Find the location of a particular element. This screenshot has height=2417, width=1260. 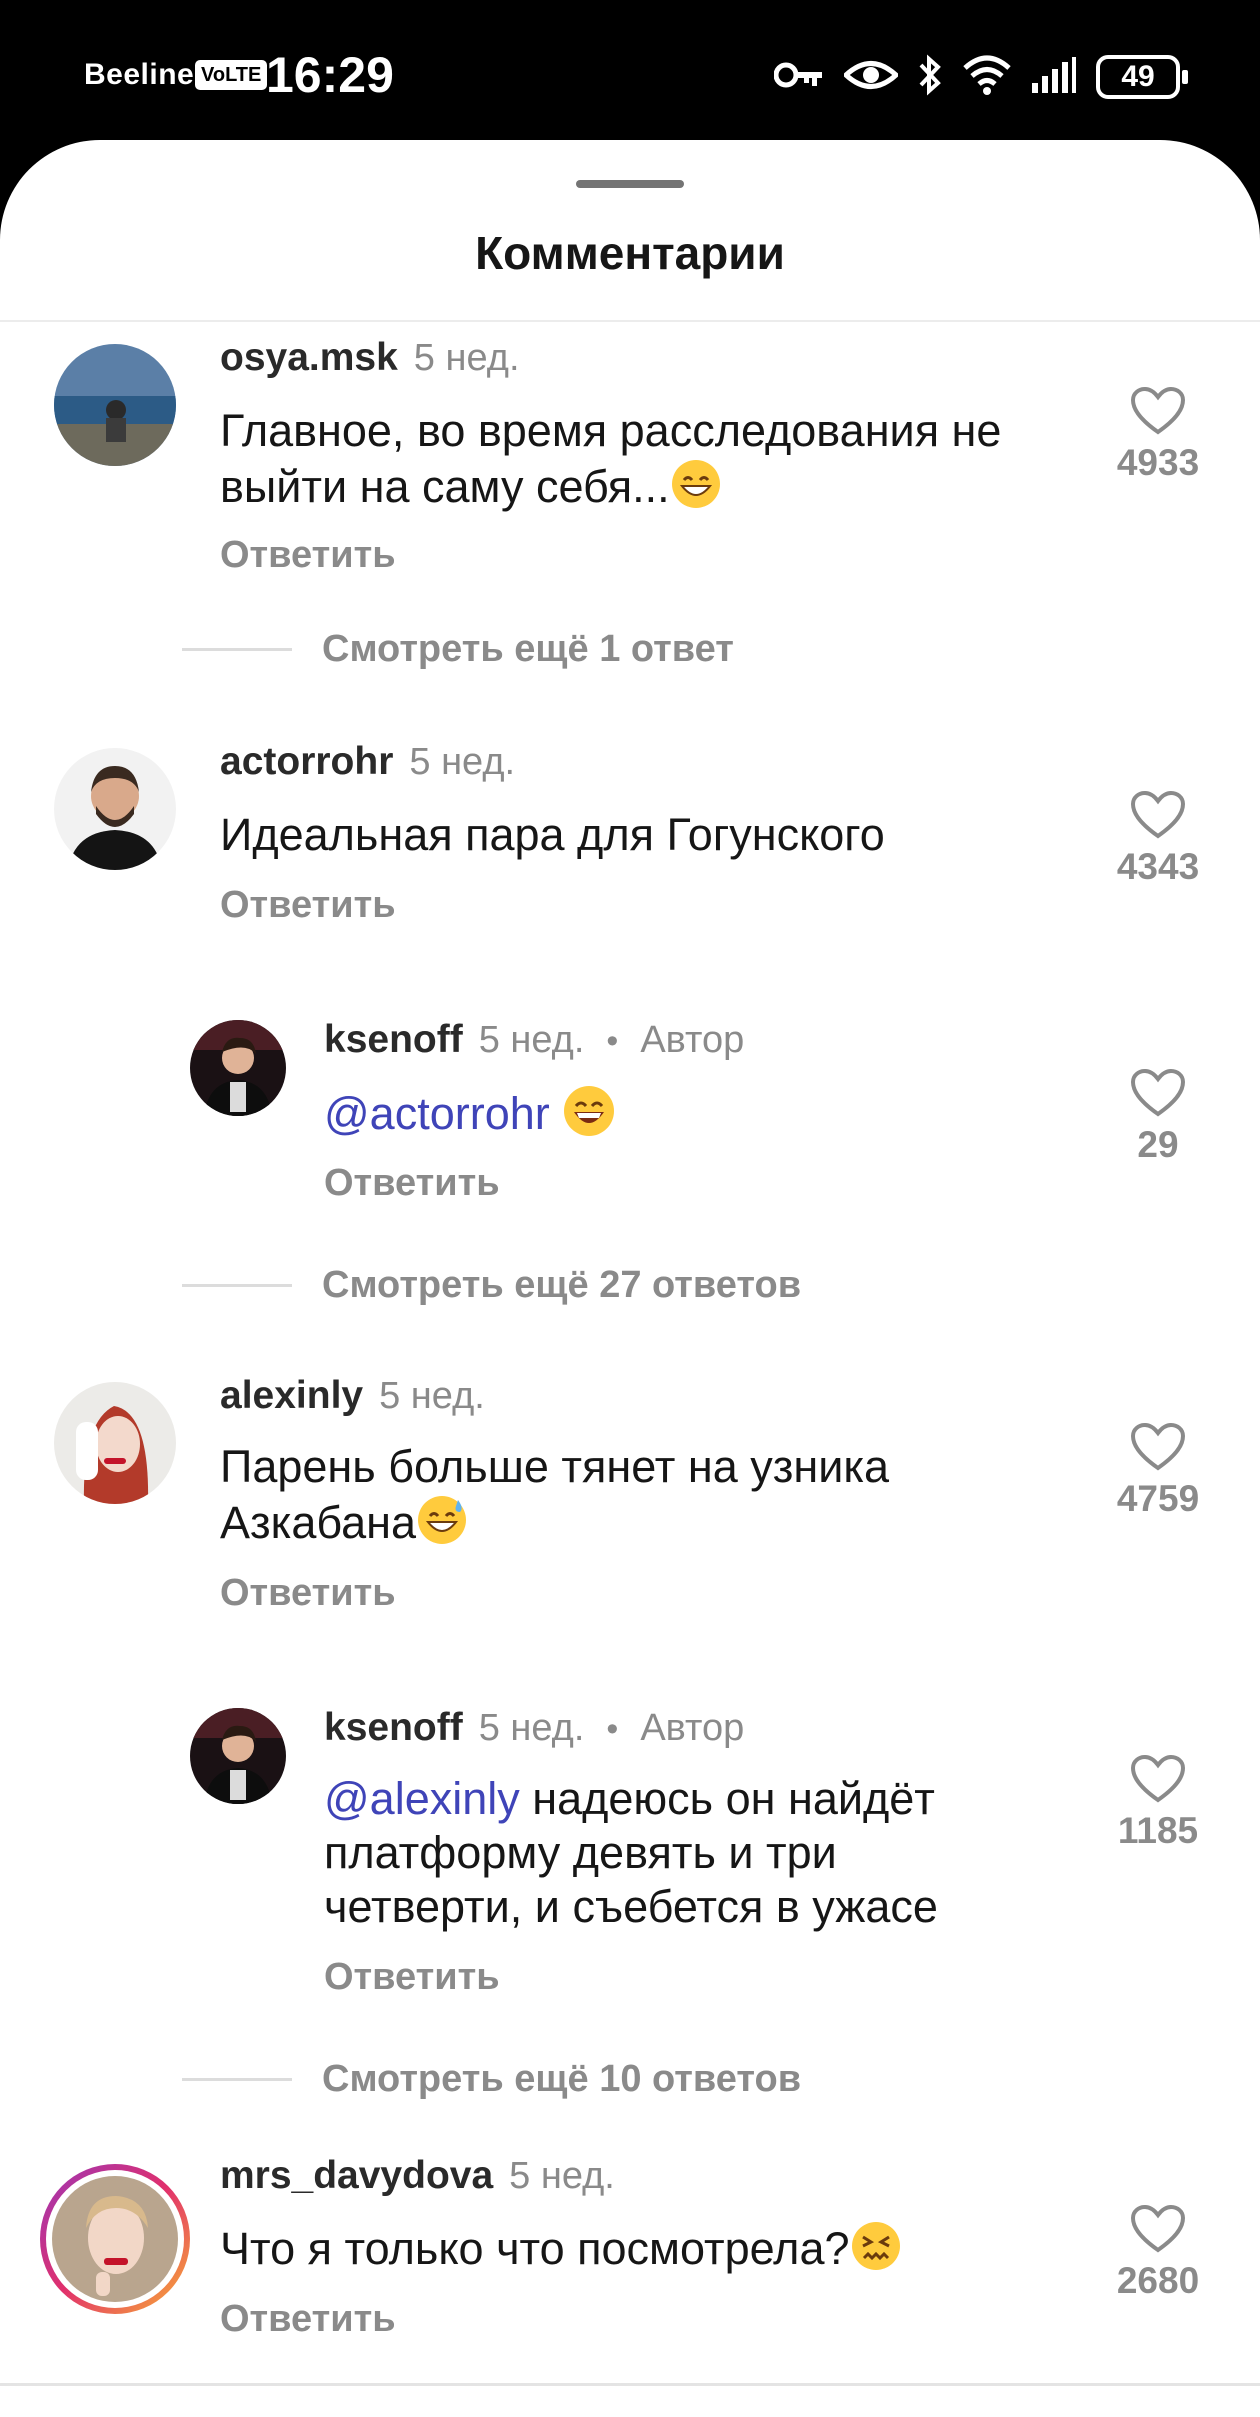

view-more-replies: Смотреть ещё 10 ответов is located at coordinates (491, 2079).